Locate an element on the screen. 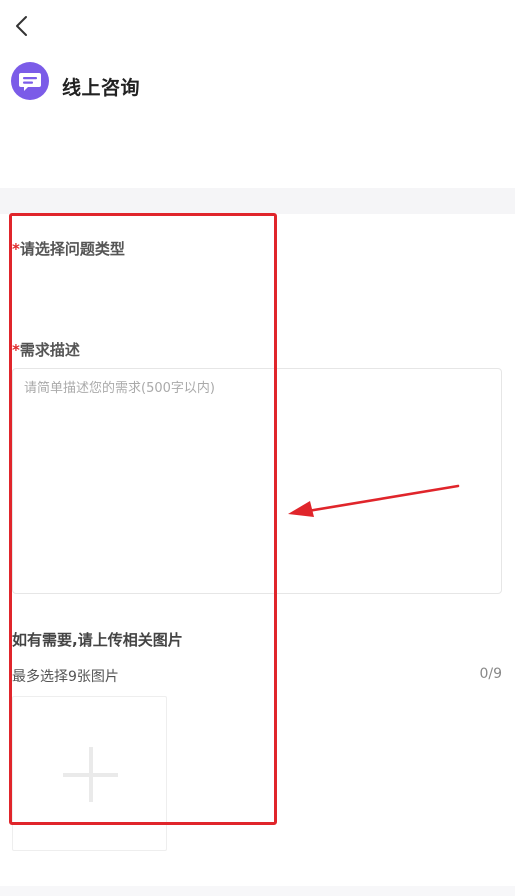  description-label-text: 需求描述 is located at coordinates (49, 350).